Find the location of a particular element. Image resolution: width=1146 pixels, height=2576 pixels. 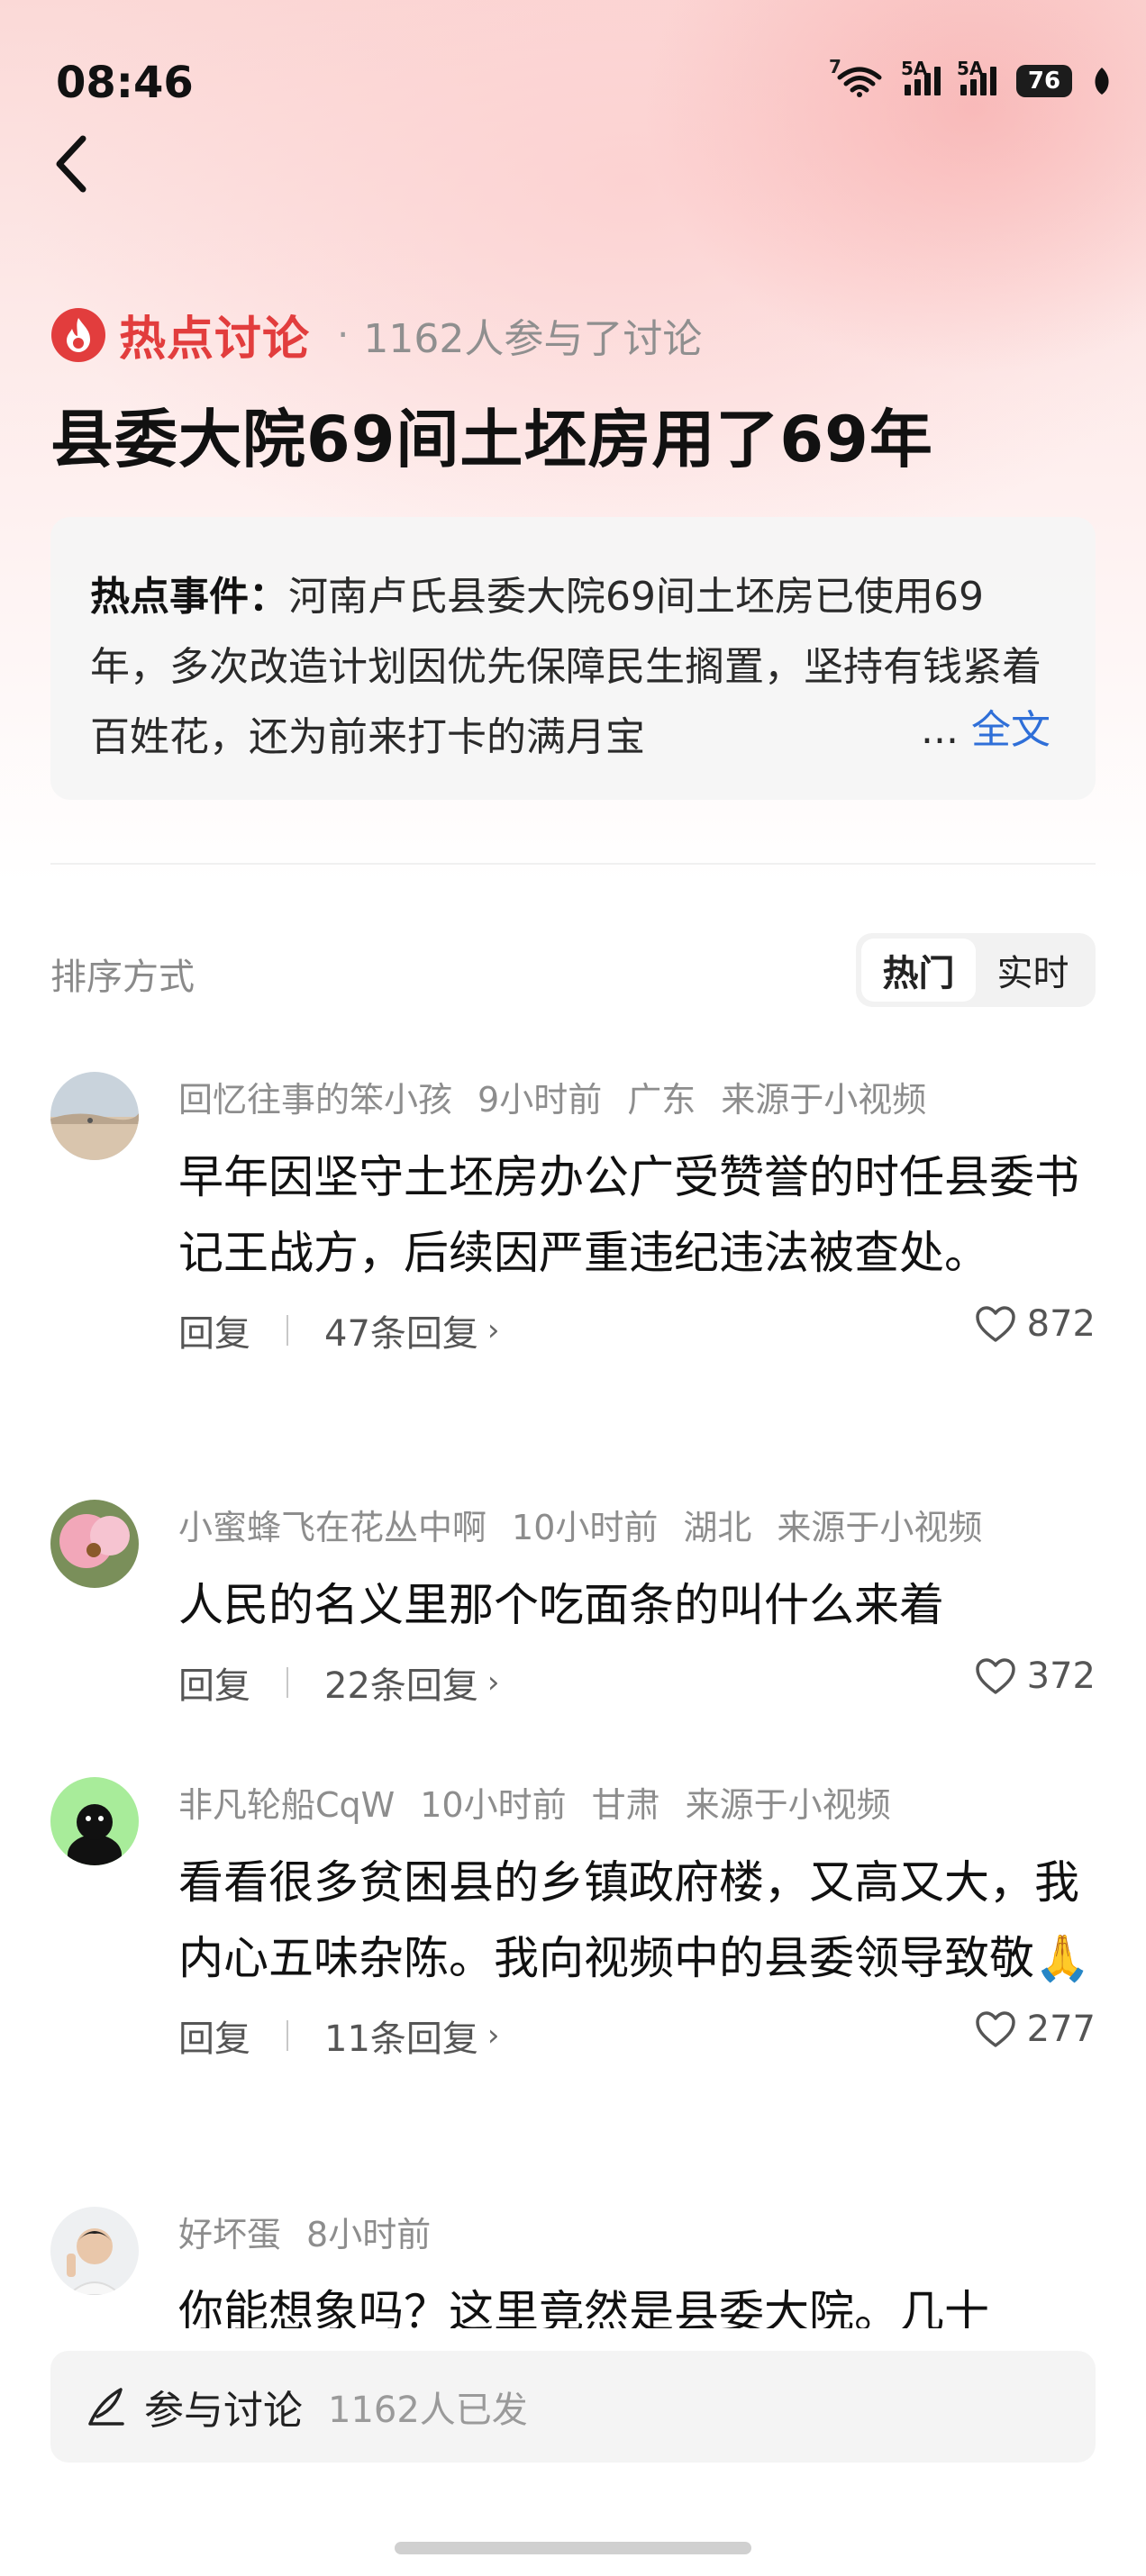

like-button: 372 is located at coordinates (1035, 1676).